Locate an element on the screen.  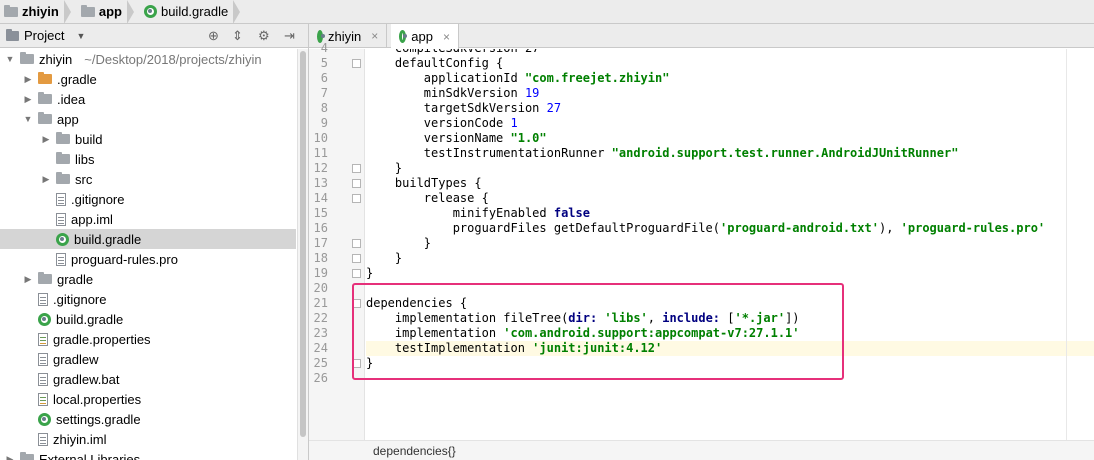
tree-item: gradlew is located at coordinates (148, 359).